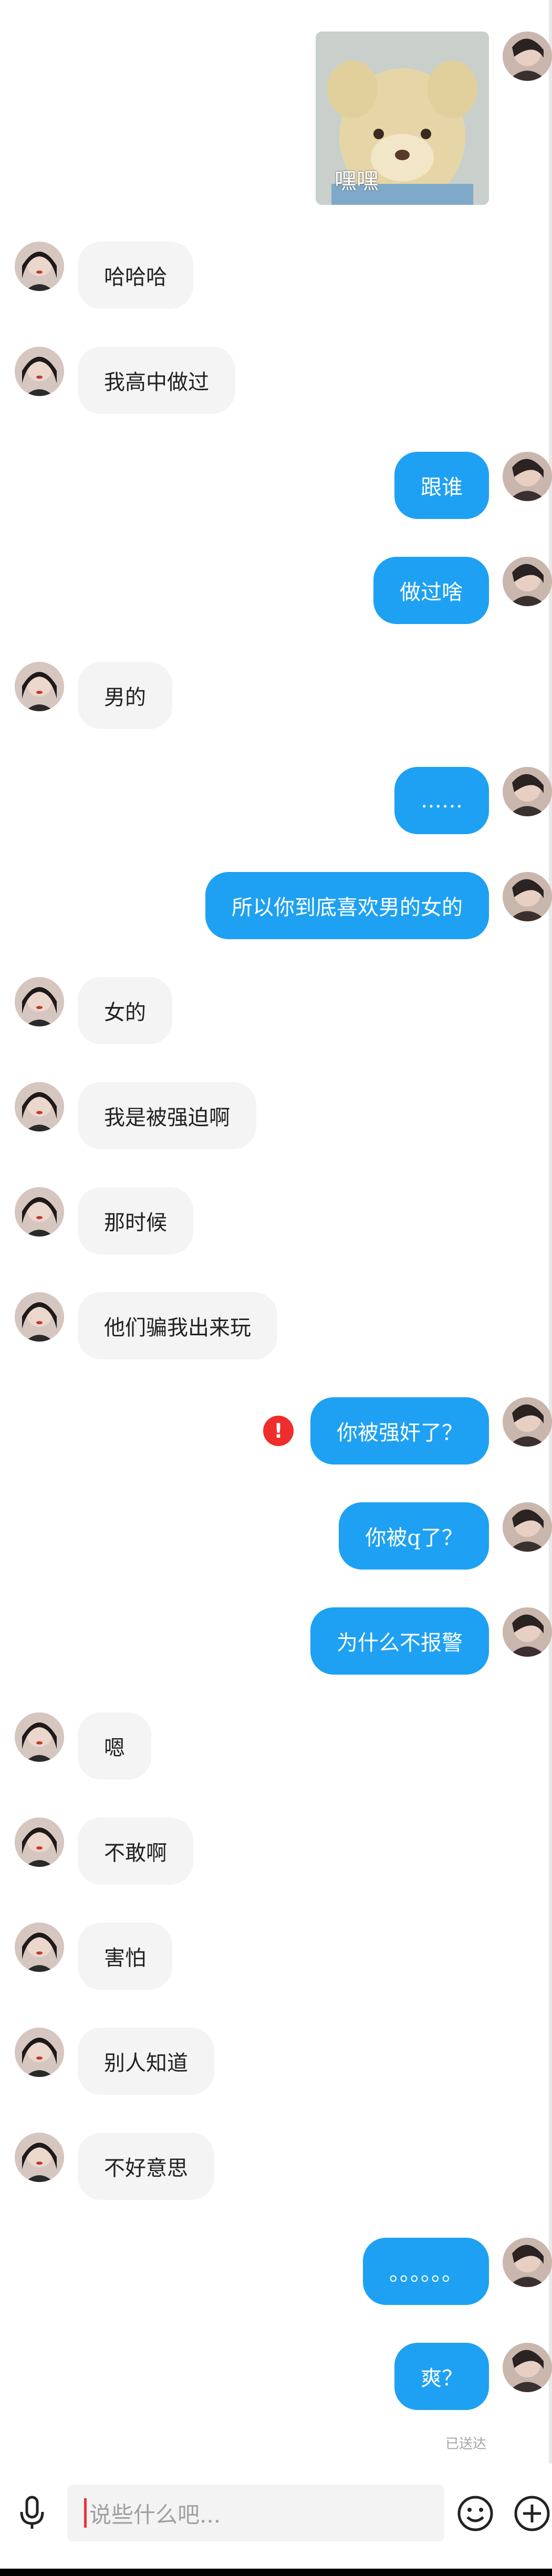  I want to click on sent-message-bubble: 你被q了？, so click(414, 1536).